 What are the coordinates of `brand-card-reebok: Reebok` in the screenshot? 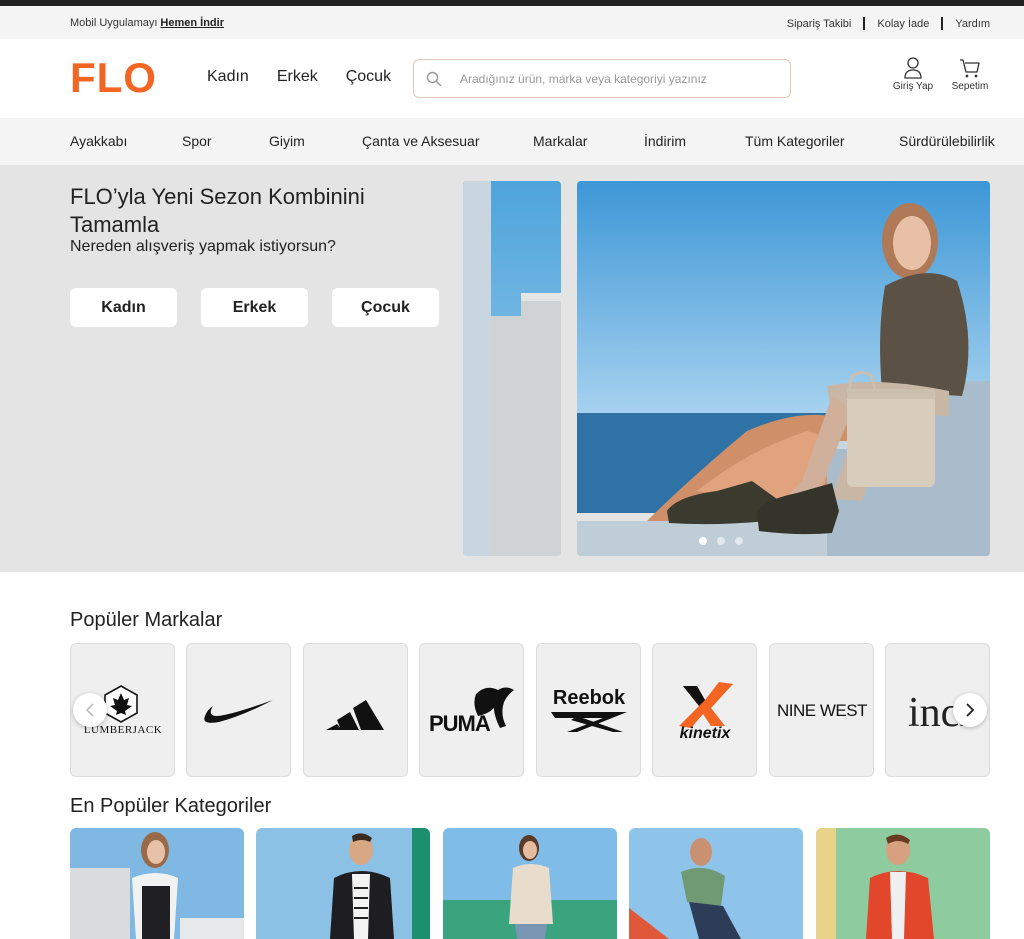 It's located at (588, 710).